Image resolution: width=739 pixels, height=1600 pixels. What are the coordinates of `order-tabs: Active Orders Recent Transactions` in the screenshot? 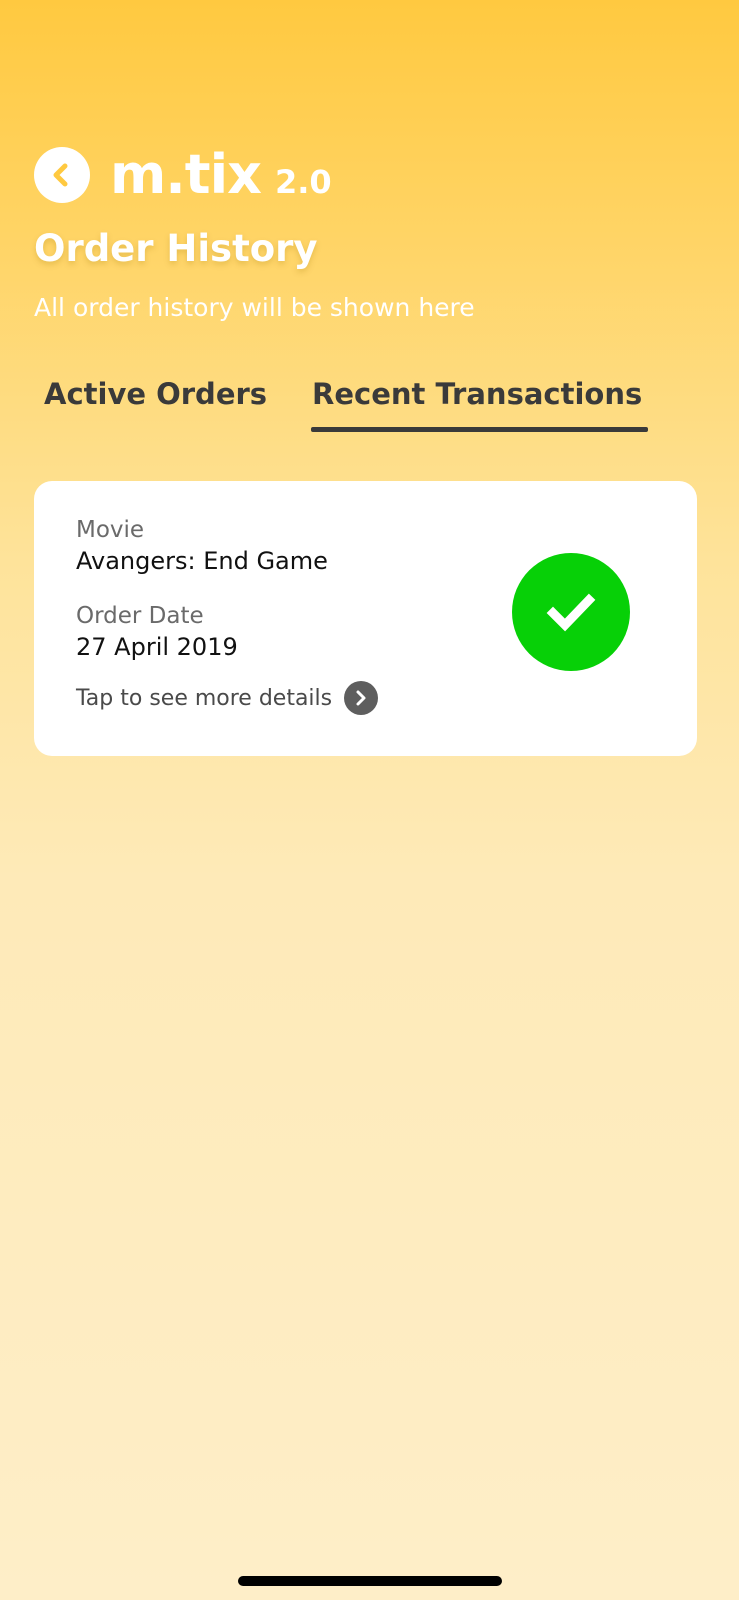 It's located at (374, 407).